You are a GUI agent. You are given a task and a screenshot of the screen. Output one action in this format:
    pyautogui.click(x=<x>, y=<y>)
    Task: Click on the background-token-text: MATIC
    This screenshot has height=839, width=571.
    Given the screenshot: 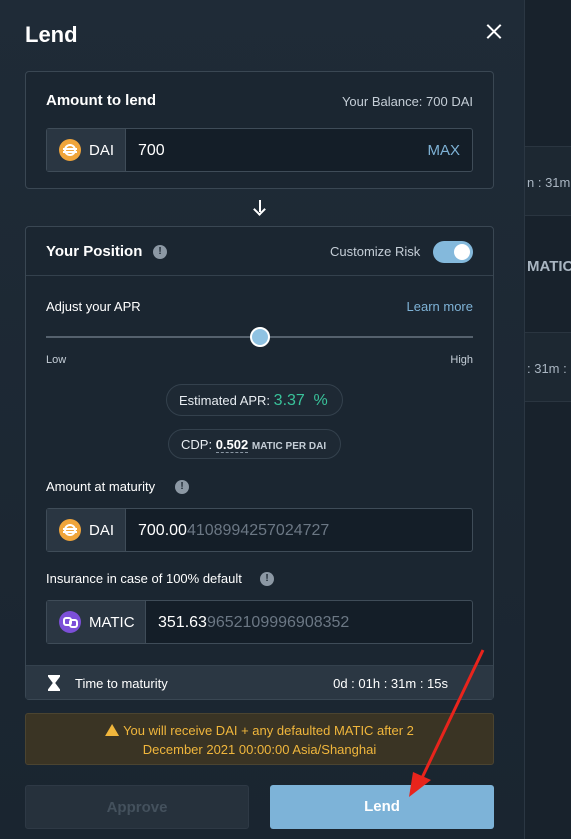 What is the action you would take?
    pyautogui.click(x=549, y=266)
    